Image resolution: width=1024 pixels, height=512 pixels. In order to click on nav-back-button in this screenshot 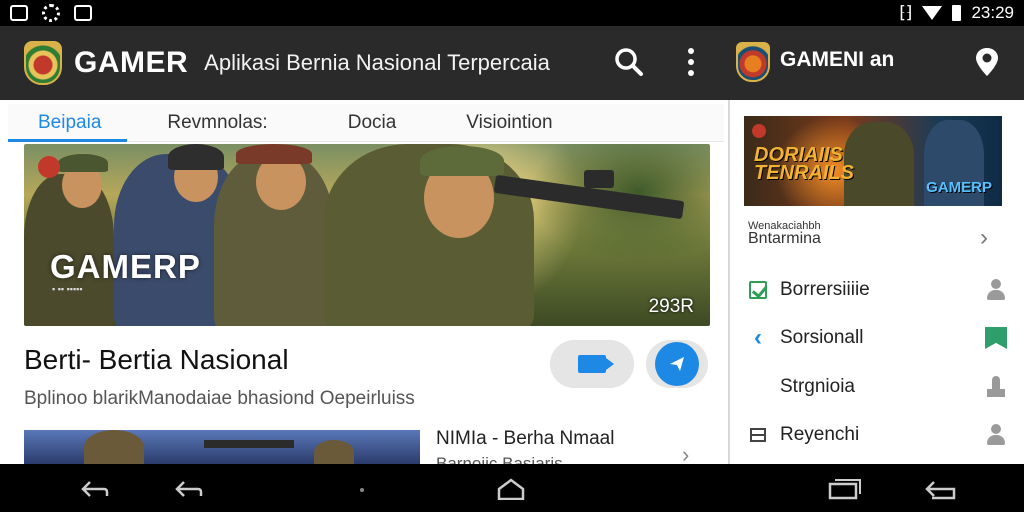, I will do `click(95, 489)`.